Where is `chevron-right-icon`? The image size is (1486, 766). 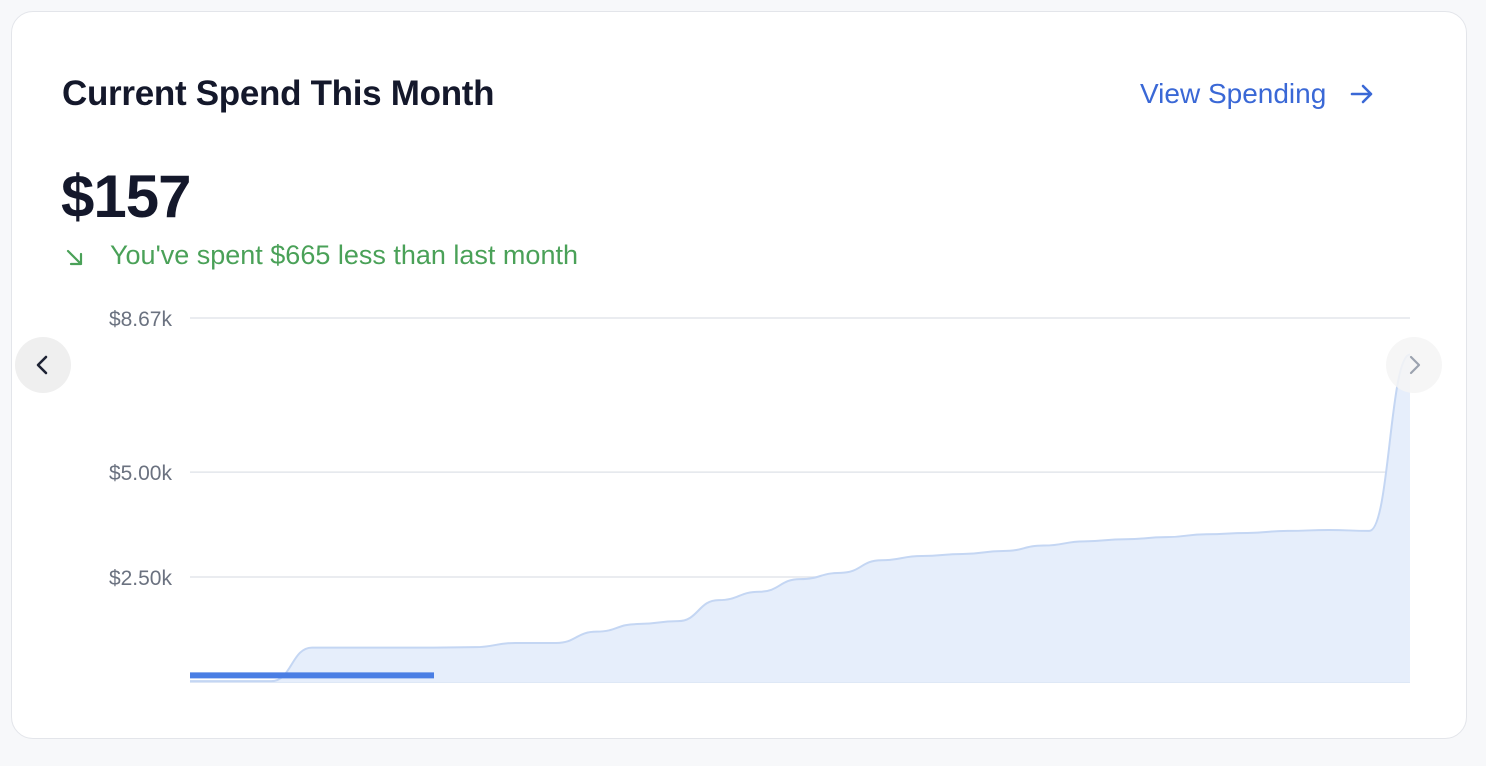 chevron-right-icon is located at coordinates (1415, 365).